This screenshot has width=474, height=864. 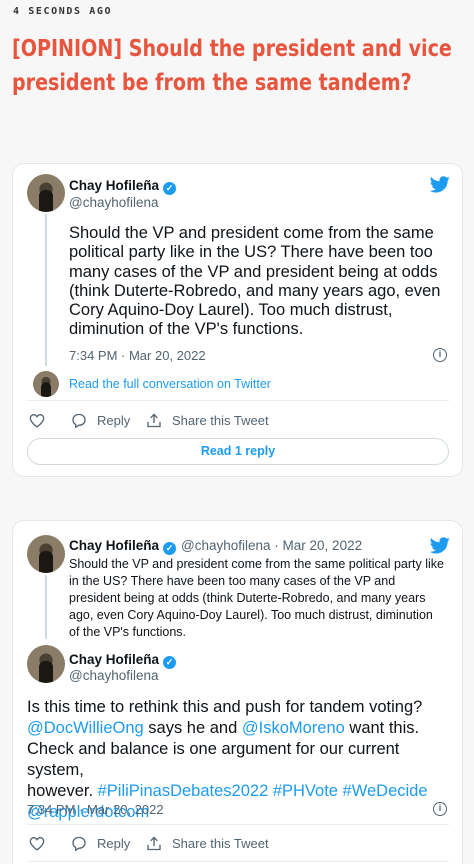 What do you see at coordinates (263, 791) in the screenshot?
I see `hashtag-links: #PiliPinasDebates2022 #PHVote #WeDecide` at bounding box center [263, 791].